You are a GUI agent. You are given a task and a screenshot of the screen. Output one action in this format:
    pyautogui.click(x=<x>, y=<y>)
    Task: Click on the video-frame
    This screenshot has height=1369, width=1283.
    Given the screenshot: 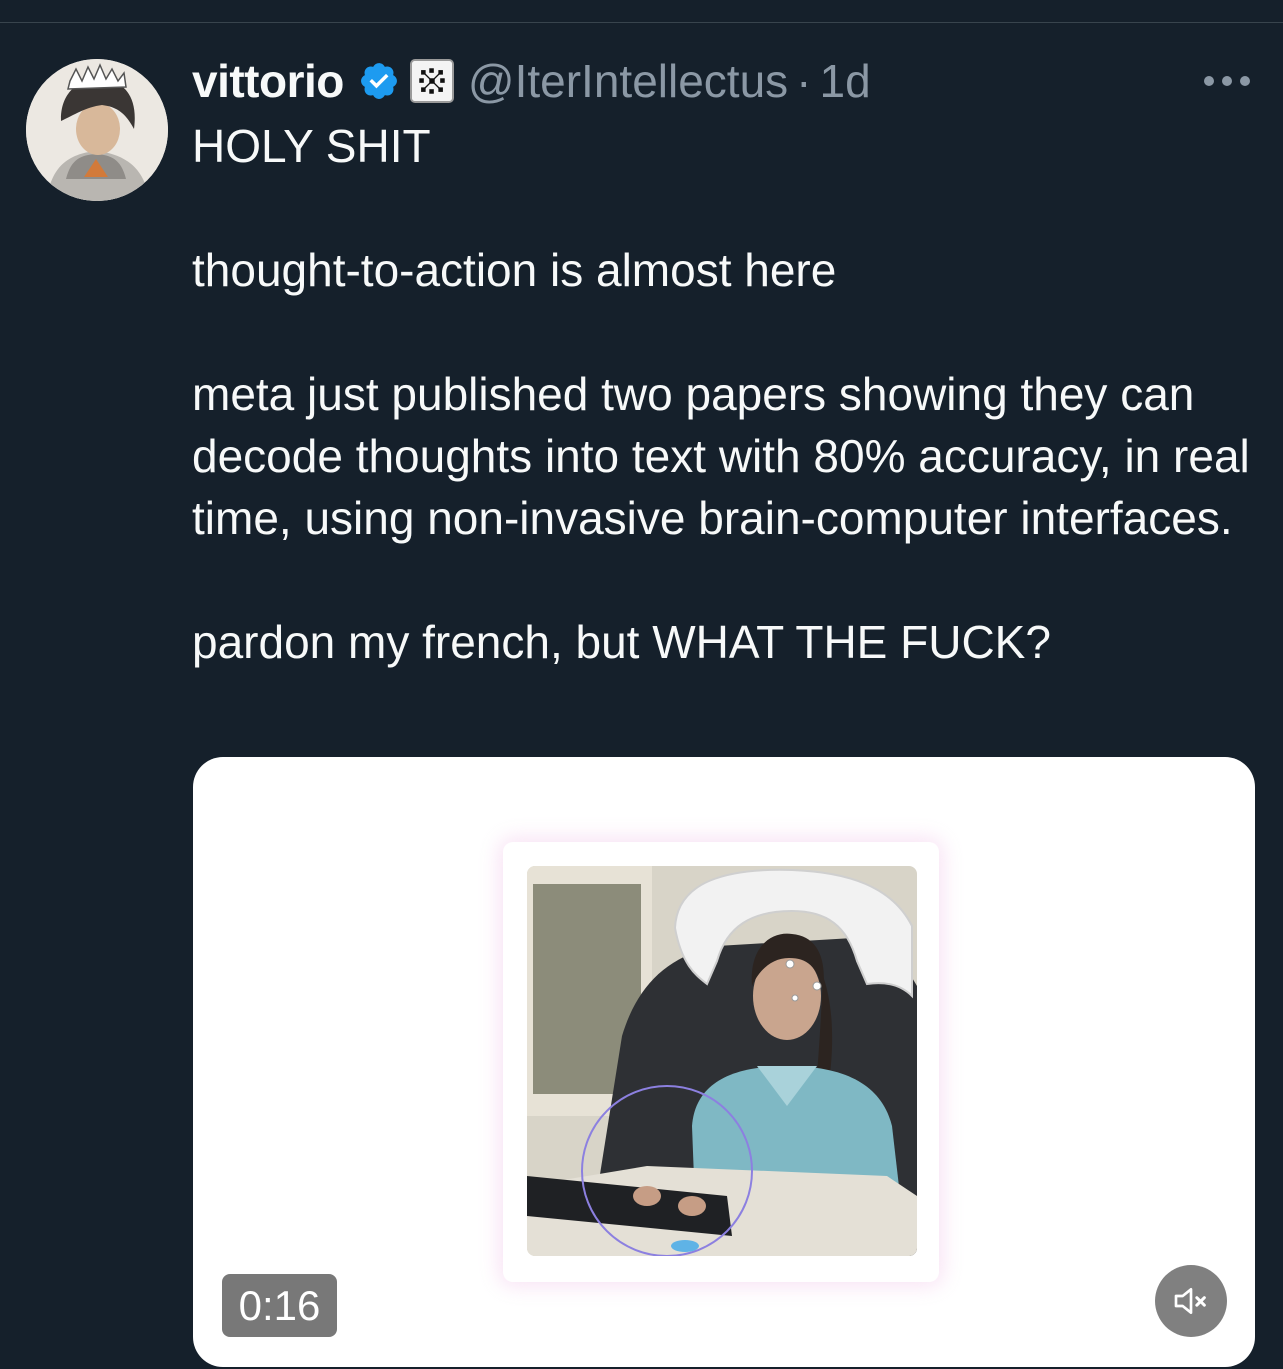 What is the action you would take?
    pyautogui.click(x=721, y=1062)
    